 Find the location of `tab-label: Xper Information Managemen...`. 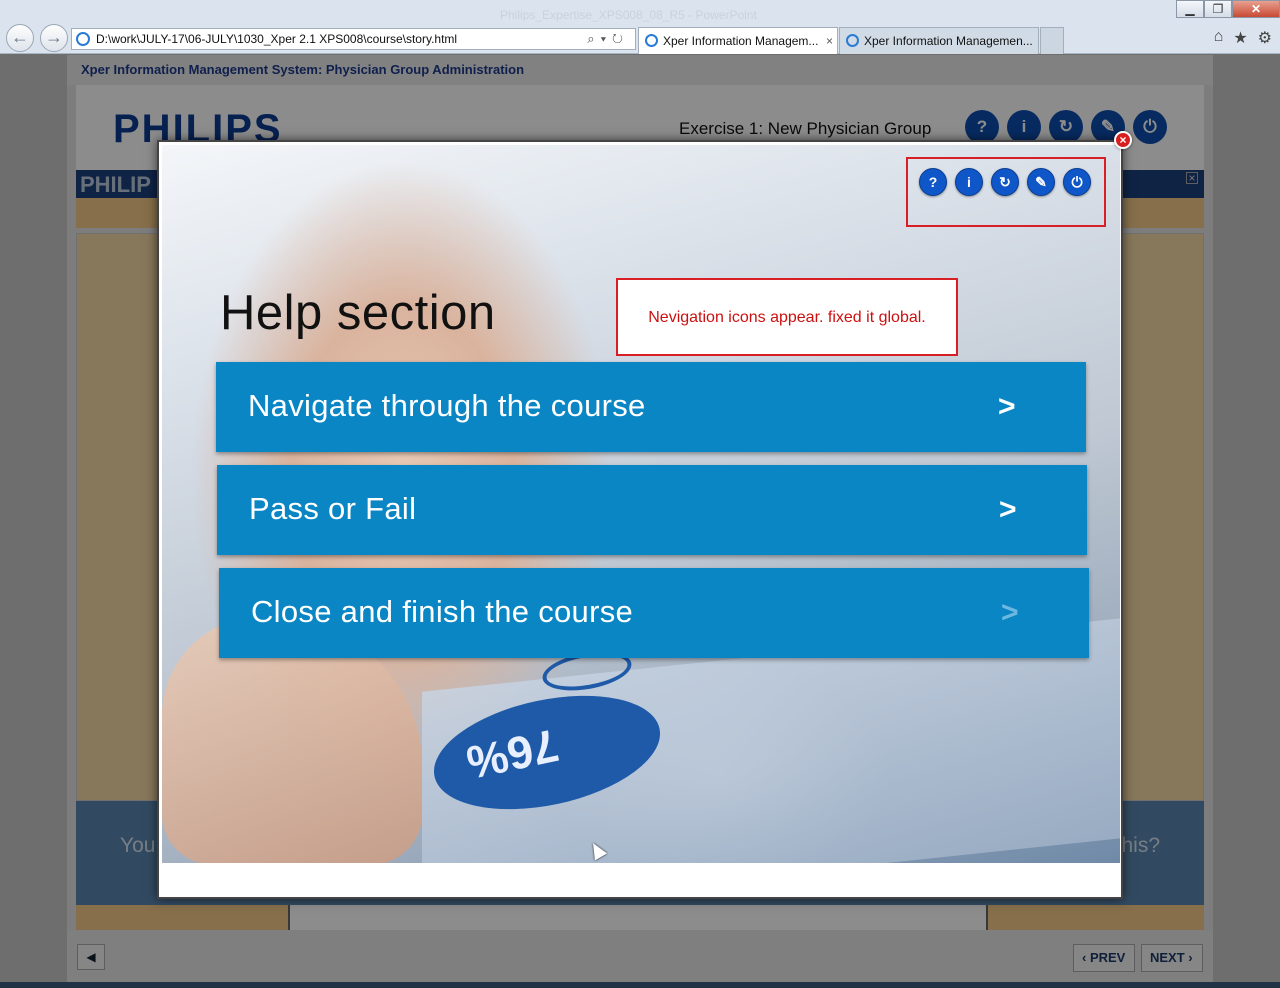

tab-label: Xper Information Managemen... is located at coordinates (948, 41).